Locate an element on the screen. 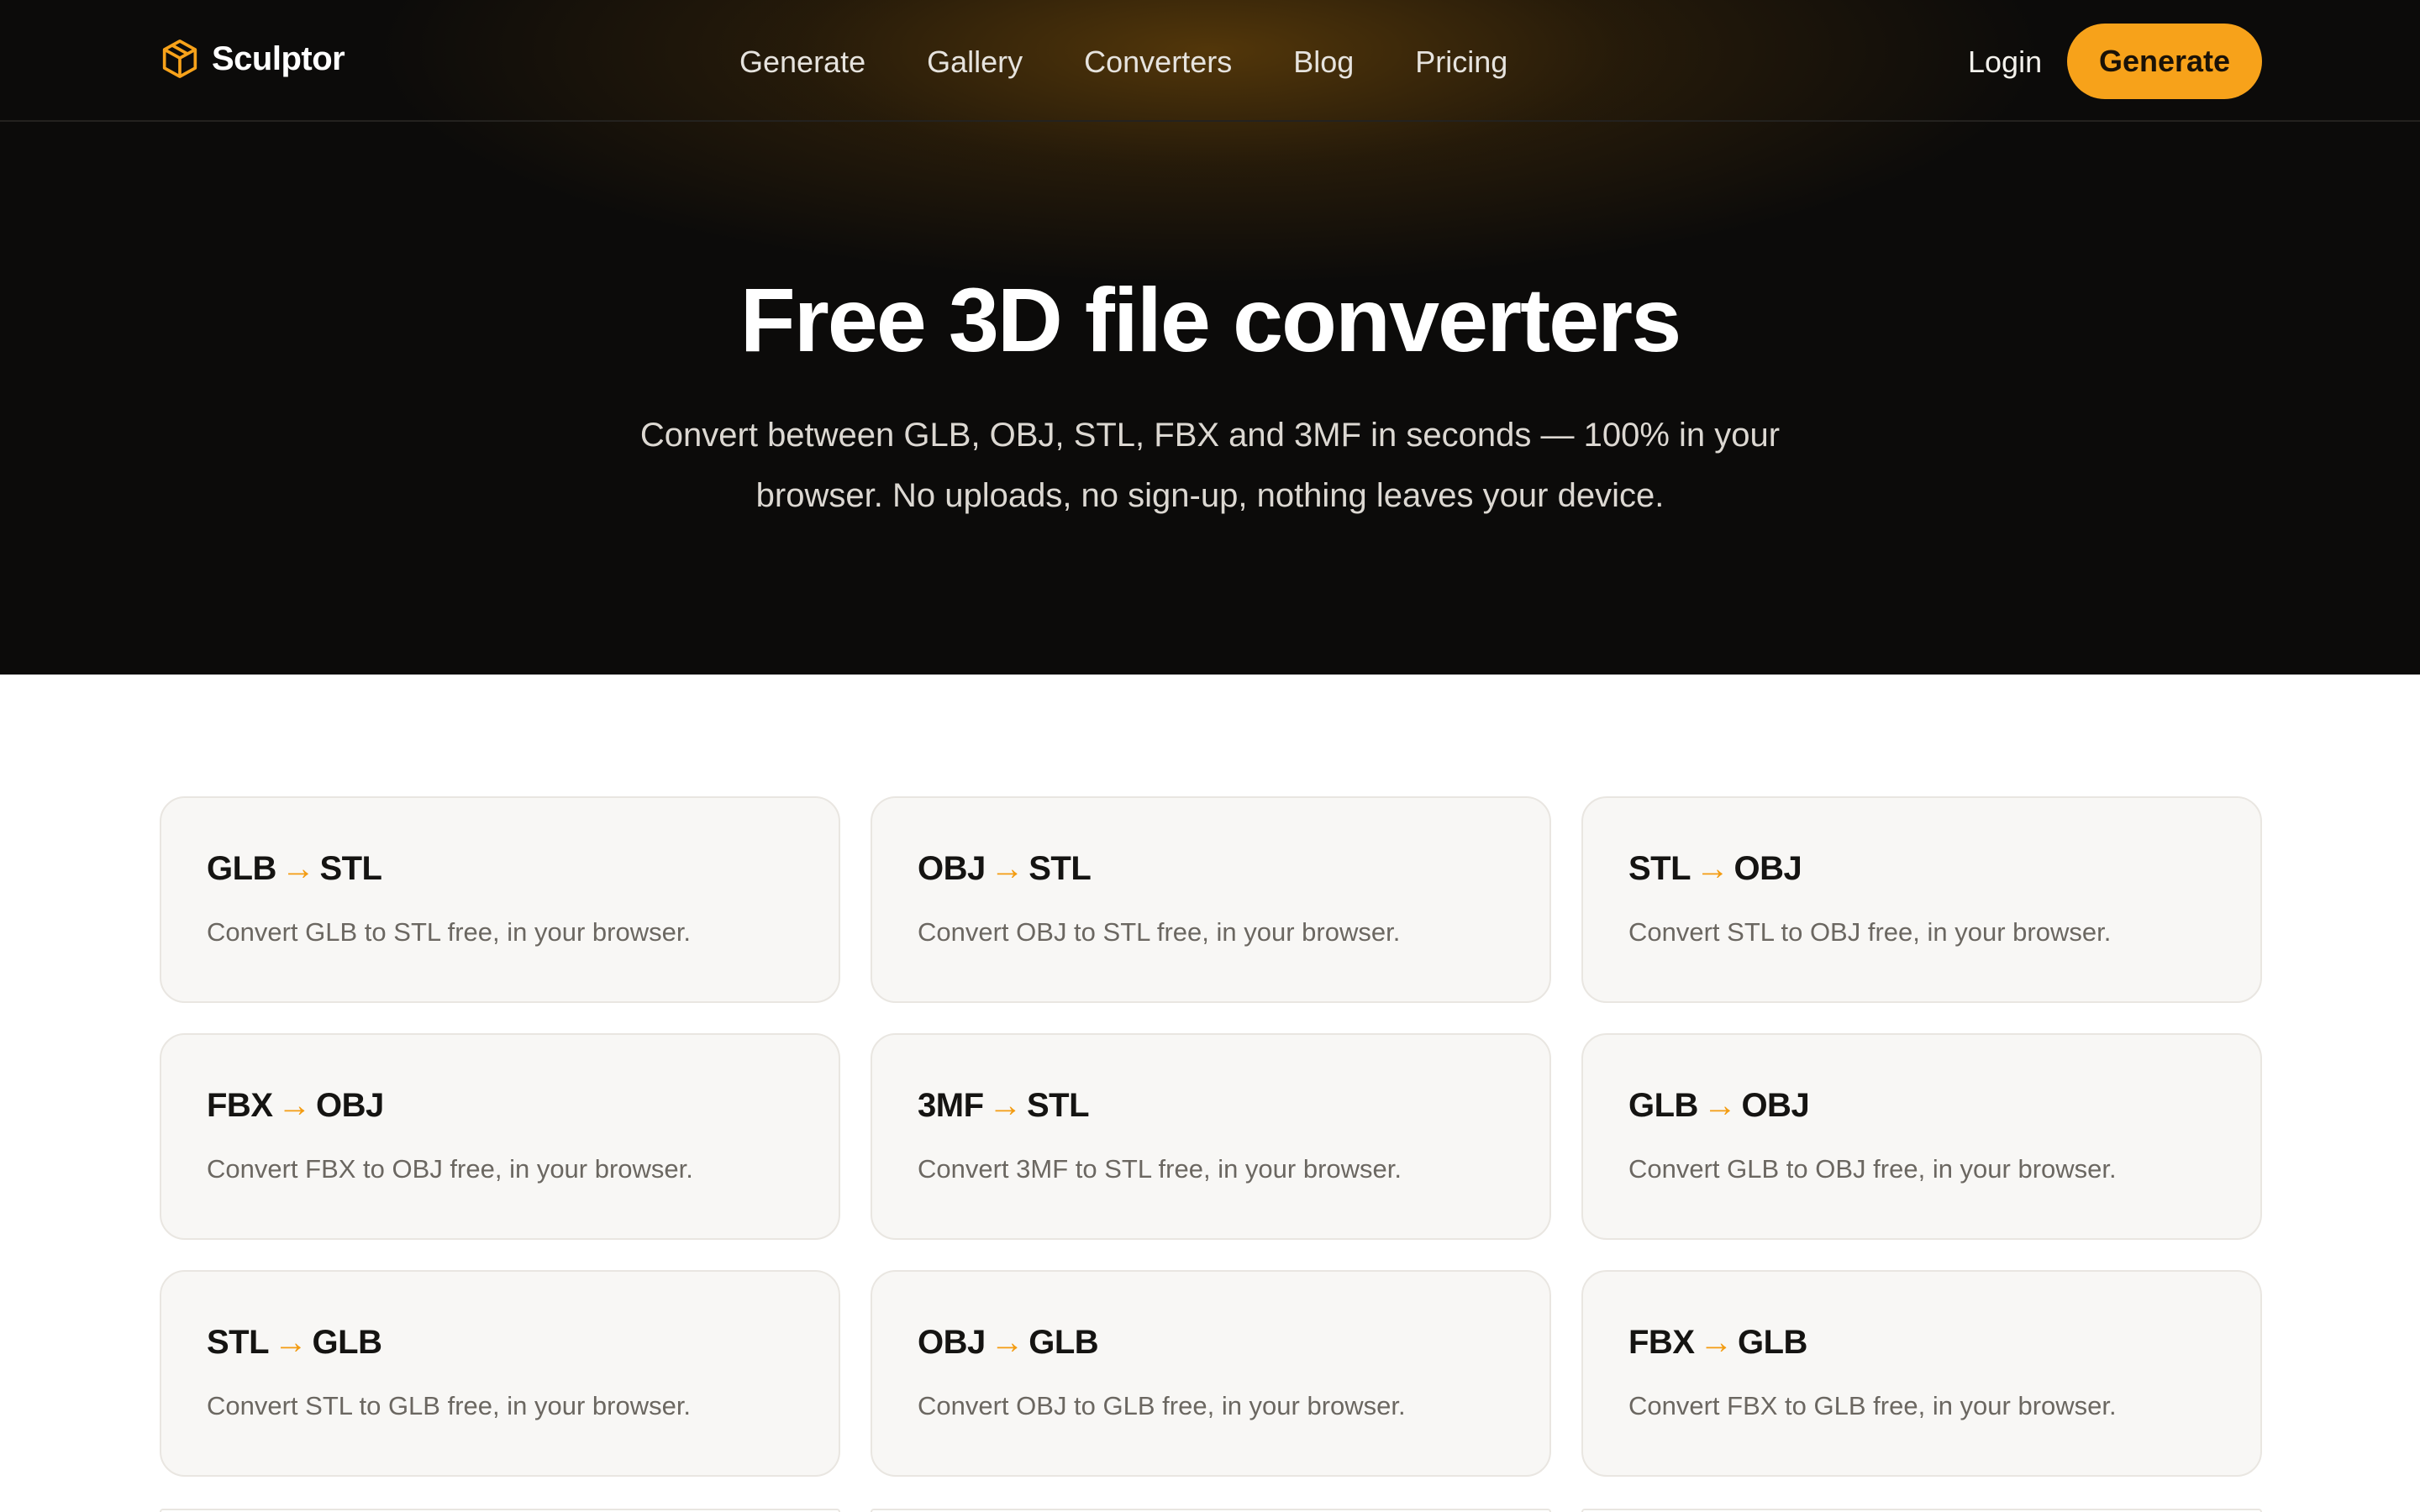 This screenshot has width=2420, height=1512. login-link: Login is located at coordinates (2005, 62).